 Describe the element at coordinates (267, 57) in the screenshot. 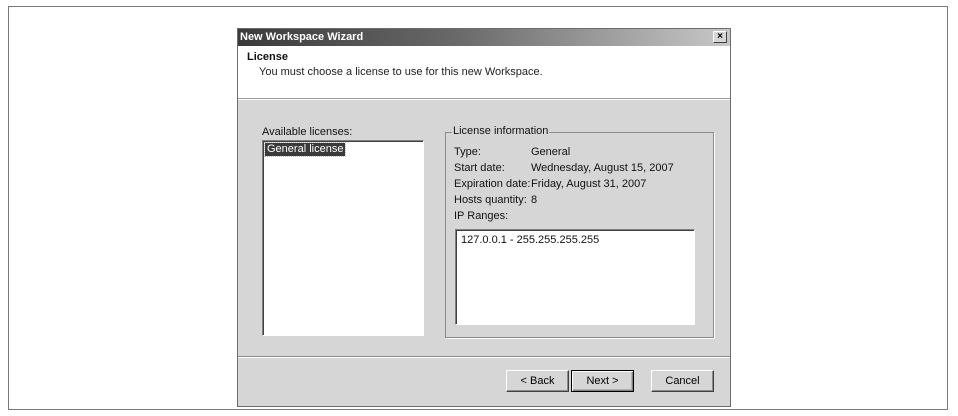

I see `page-title: License` at that location.